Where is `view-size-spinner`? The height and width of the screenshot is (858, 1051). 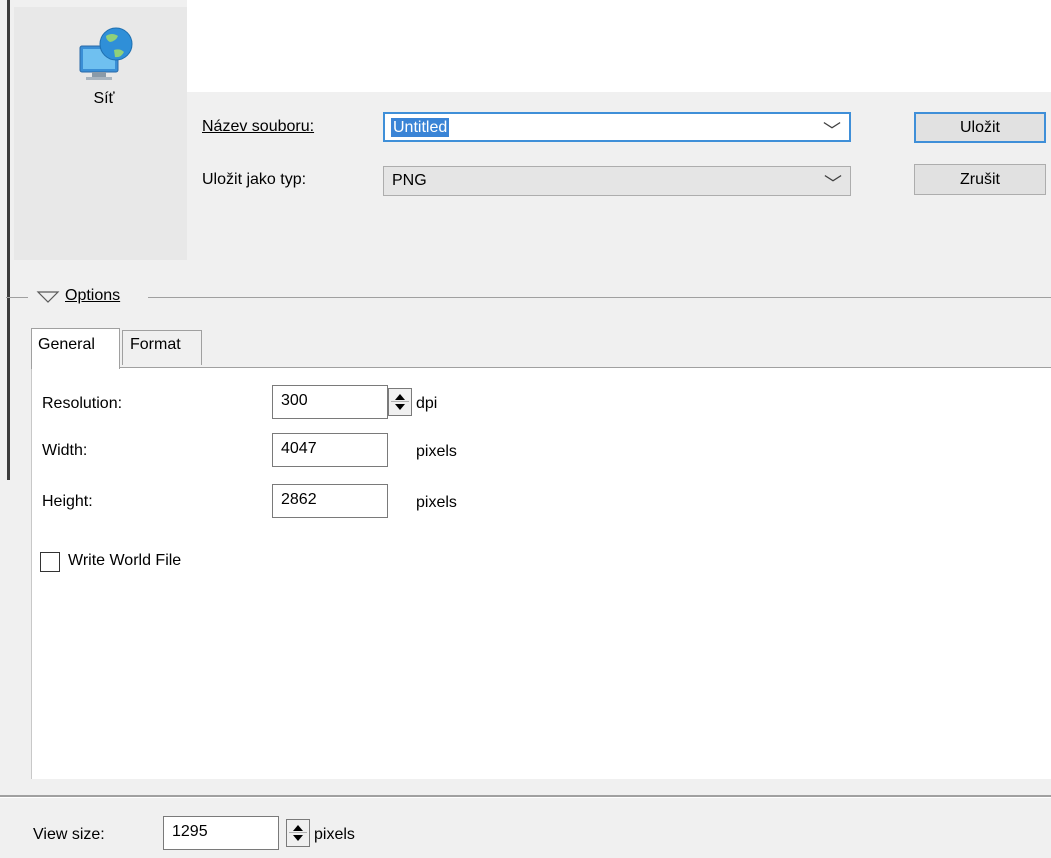 view-size-spinner is located at coordinates (298, 833).